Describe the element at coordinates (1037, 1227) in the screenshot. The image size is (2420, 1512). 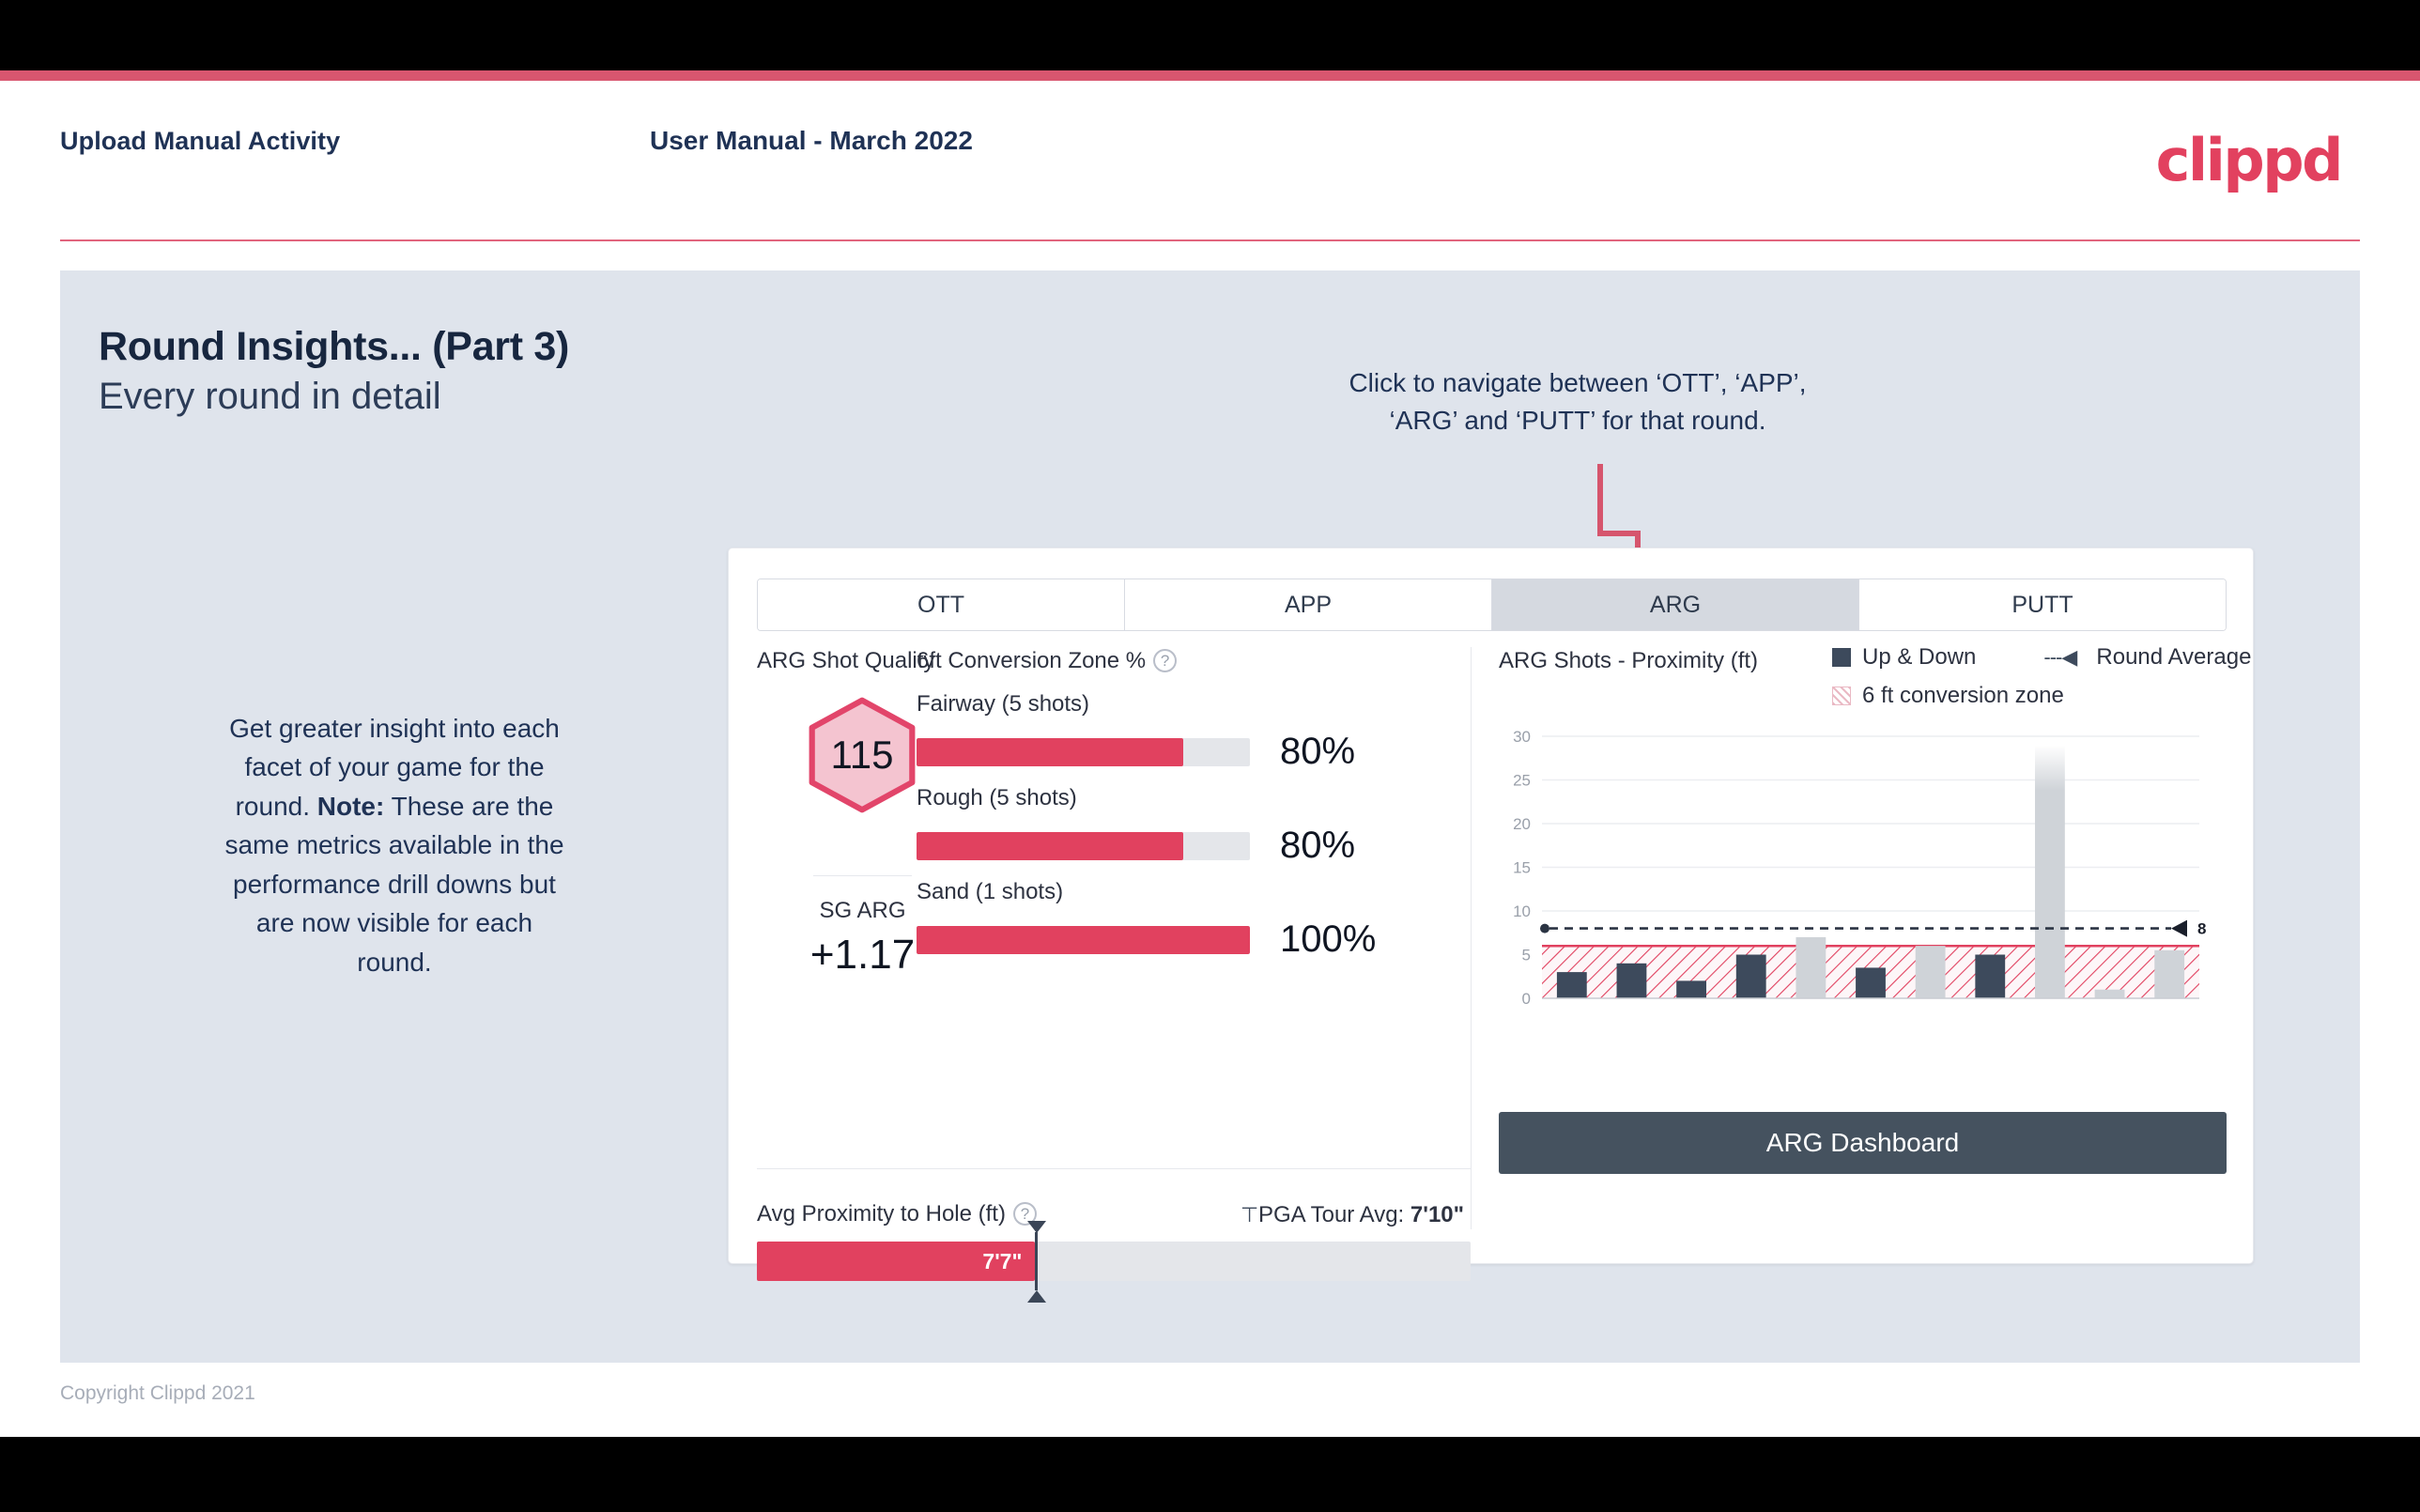
I see `marker-triangle-top-icon` at that location.